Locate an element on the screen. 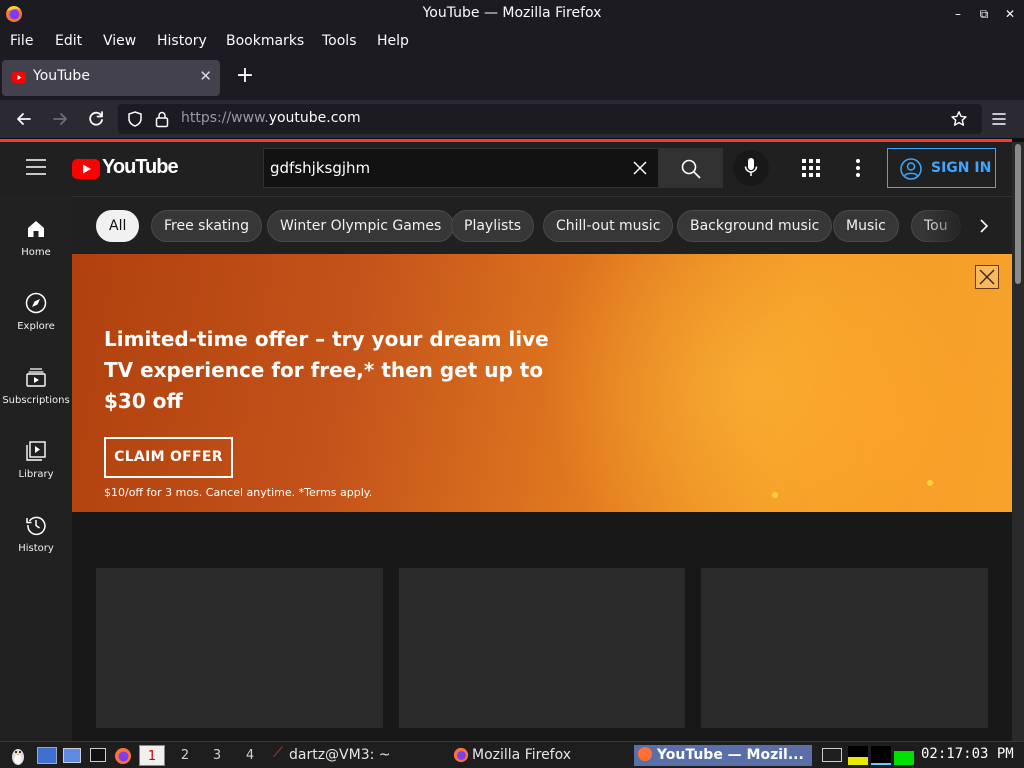 Image resolution: width=1024 pixels, height=768 pixels. scrollbar-thumb is located at coordinates (1018, 214).